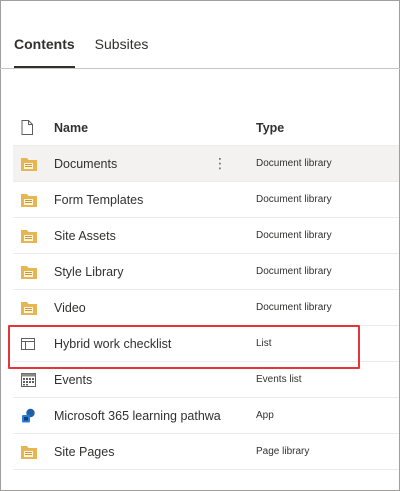 The height and width of the screenshot is (491, 400). I want to click on list-item-form-templates: Form Templates Document library, so click(206, 200).